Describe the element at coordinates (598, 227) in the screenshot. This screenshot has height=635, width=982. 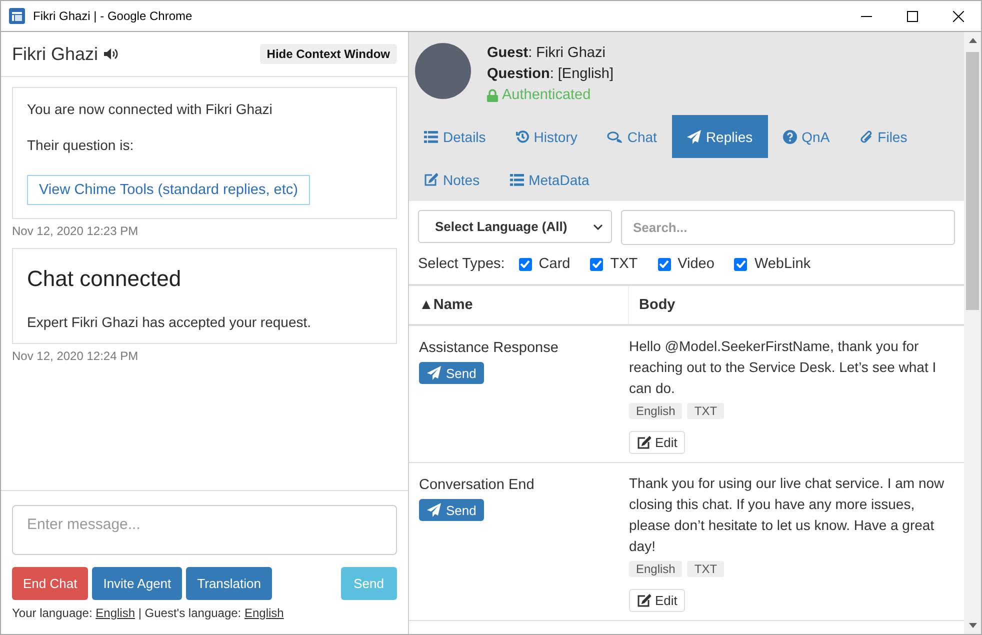
I see `caret-icon` at that location.